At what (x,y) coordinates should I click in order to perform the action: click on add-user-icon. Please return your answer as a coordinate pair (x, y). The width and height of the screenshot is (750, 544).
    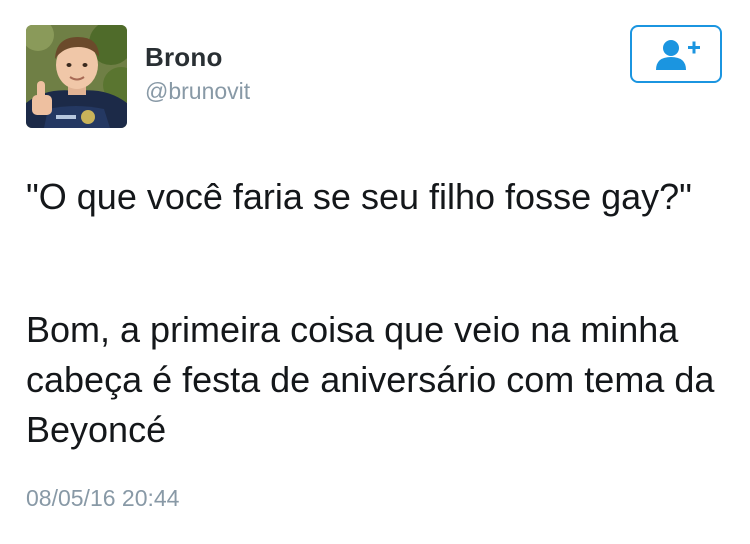
    Looking at the image, I should click on (678, 55).